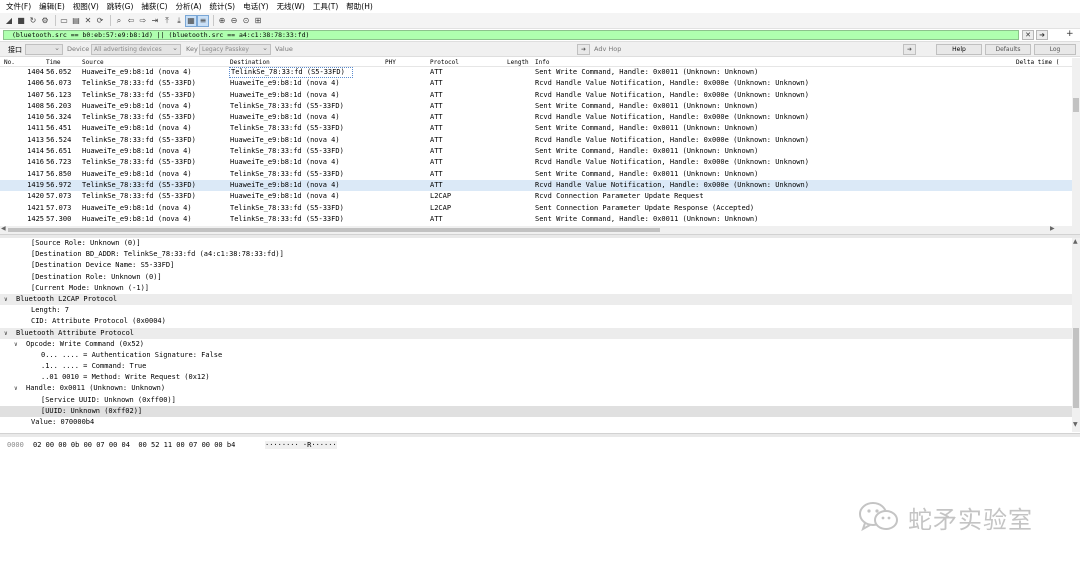 The width and height of the screenshot is (1080, 564). I want to click on detail-tree-row: Value: 070000b4, so click(536, 422).